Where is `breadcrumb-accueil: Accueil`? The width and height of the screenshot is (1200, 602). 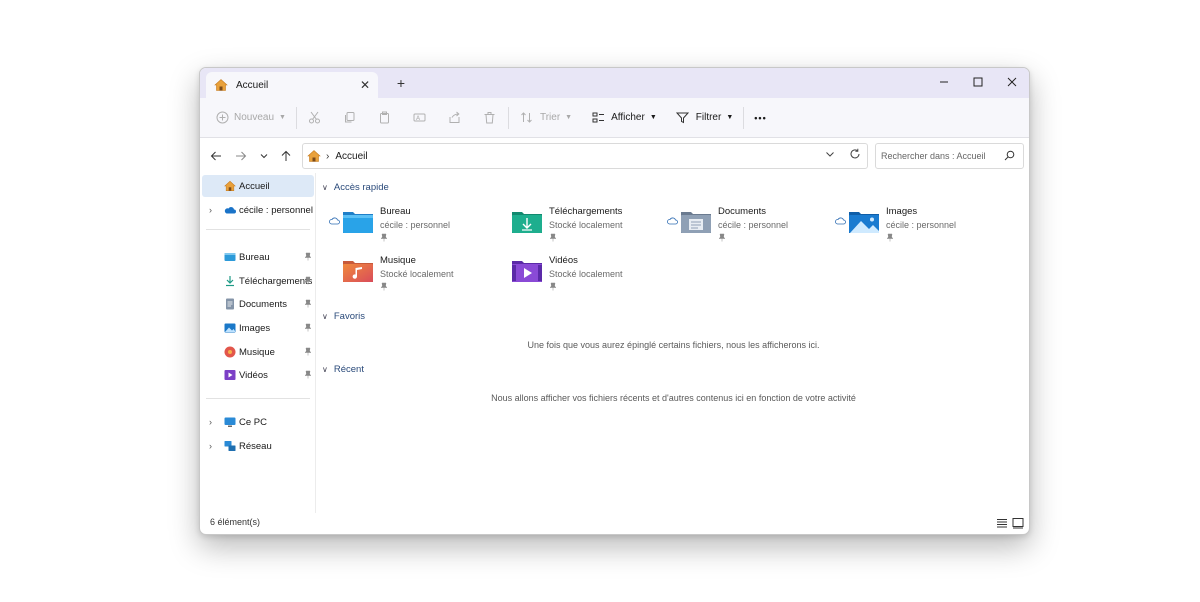 breadcrumb-accueil: Accueil is located at coordinates (351, 156).